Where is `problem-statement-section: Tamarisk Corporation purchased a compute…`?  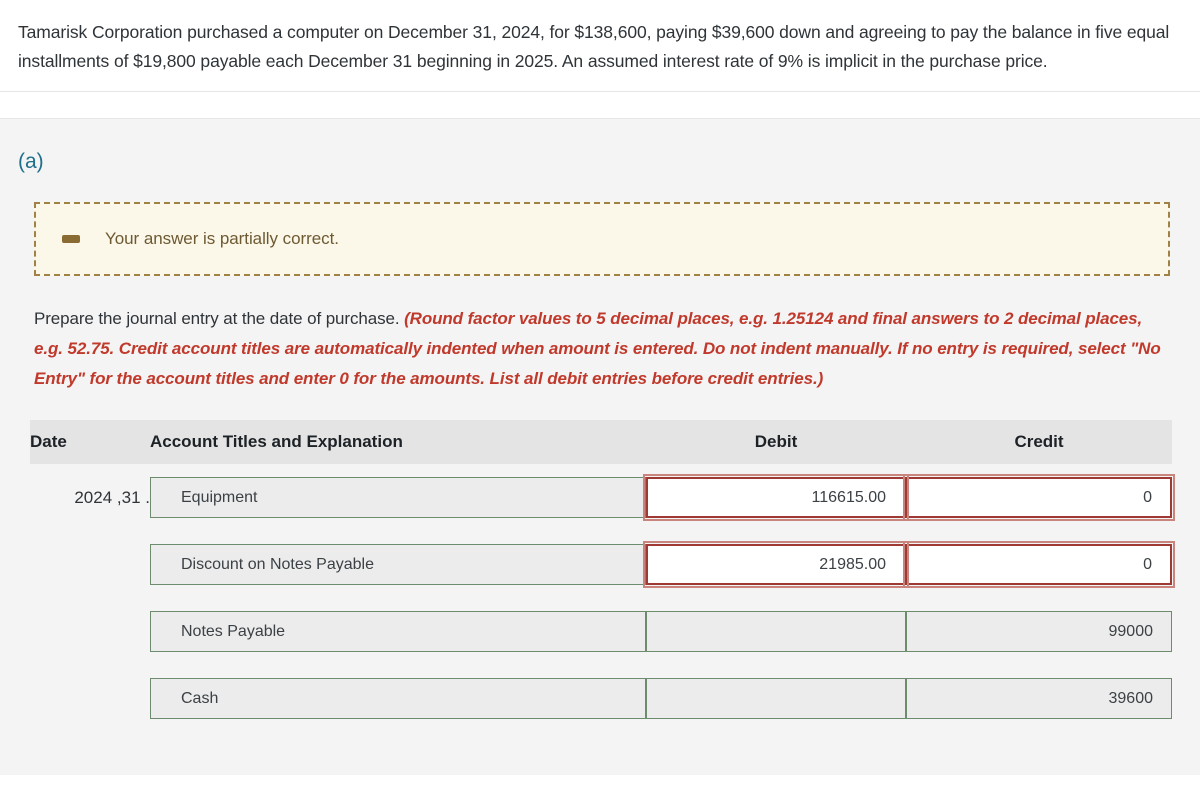 problem-statement-section: Tamarisk Corporation purchased a compute… is located at coordinates (600, 43).